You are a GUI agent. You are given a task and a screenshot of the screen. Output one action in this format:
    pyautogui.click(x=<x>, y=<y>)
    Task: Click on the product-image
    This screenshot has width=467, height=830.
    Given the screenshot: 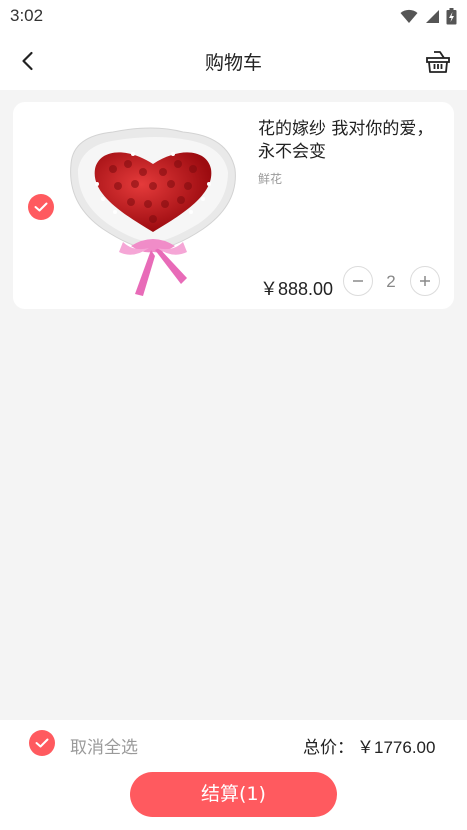 What is the action you would take?
    pyautogui.click(x=153, y=211)
    